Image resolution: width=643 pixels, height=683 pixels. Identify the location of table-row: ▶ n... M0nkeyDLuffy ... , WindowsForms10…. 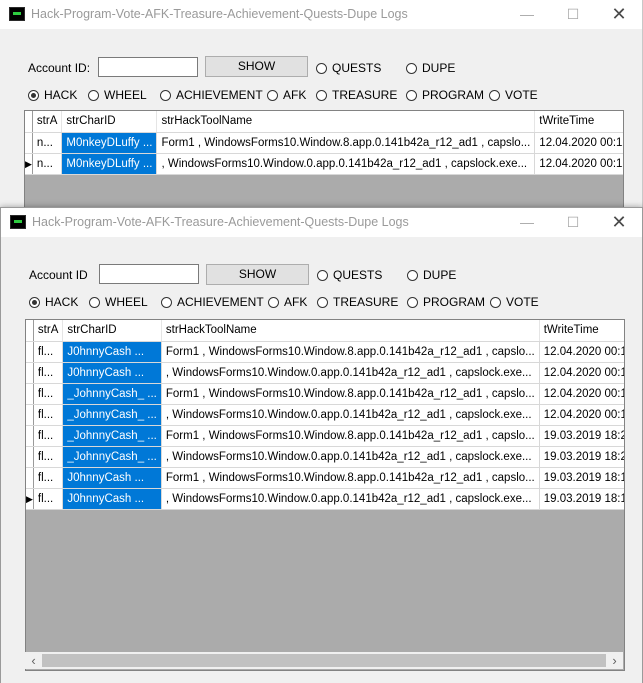
(324, 164).